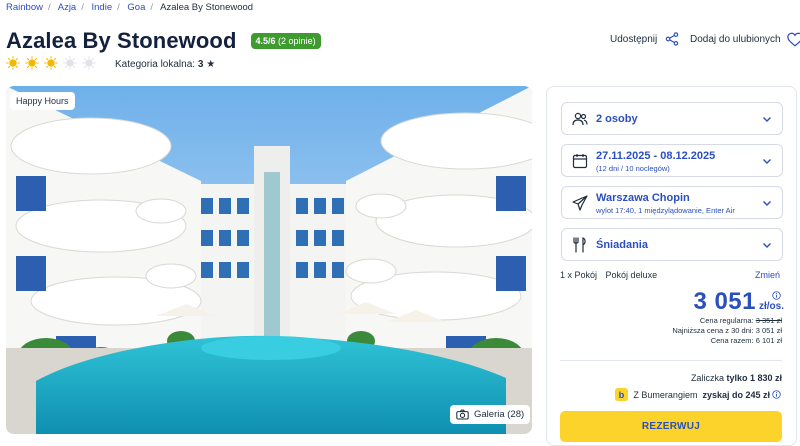 This screenshot has width=800, height=446. I want to click on price-value: 3 051, so click(724, 301).